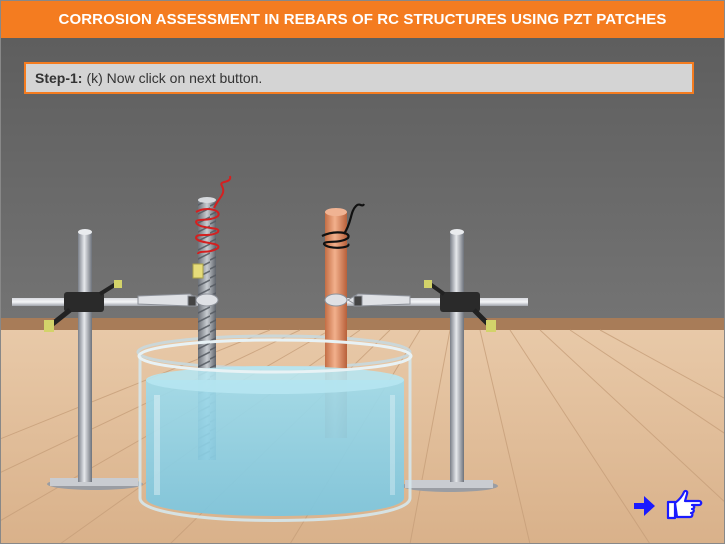 This screenshot has width=725, height=544. What do you see at coordinates (178, 300) in the screenshot?
I see `left-clamp` at bounding box center [178, 300].